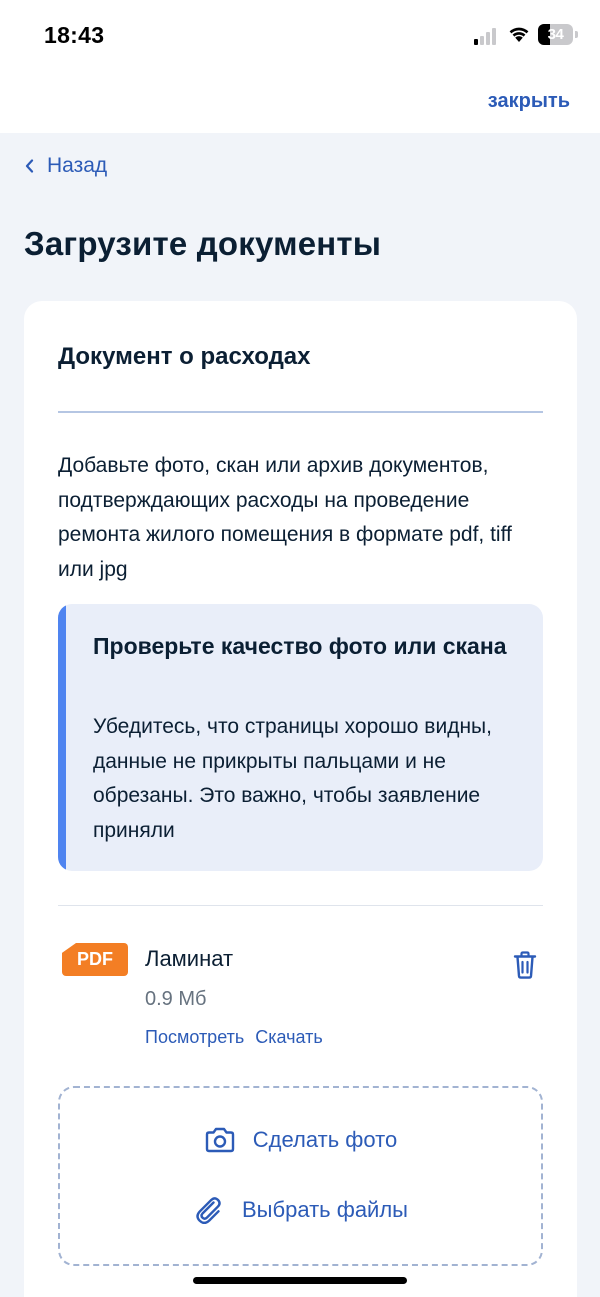 The height and width of the screenshot is (1297, 600). What do you see at coordinates (576, 34) in the screenshot?
I see `battery-nub` at bounding box center [576, 34].